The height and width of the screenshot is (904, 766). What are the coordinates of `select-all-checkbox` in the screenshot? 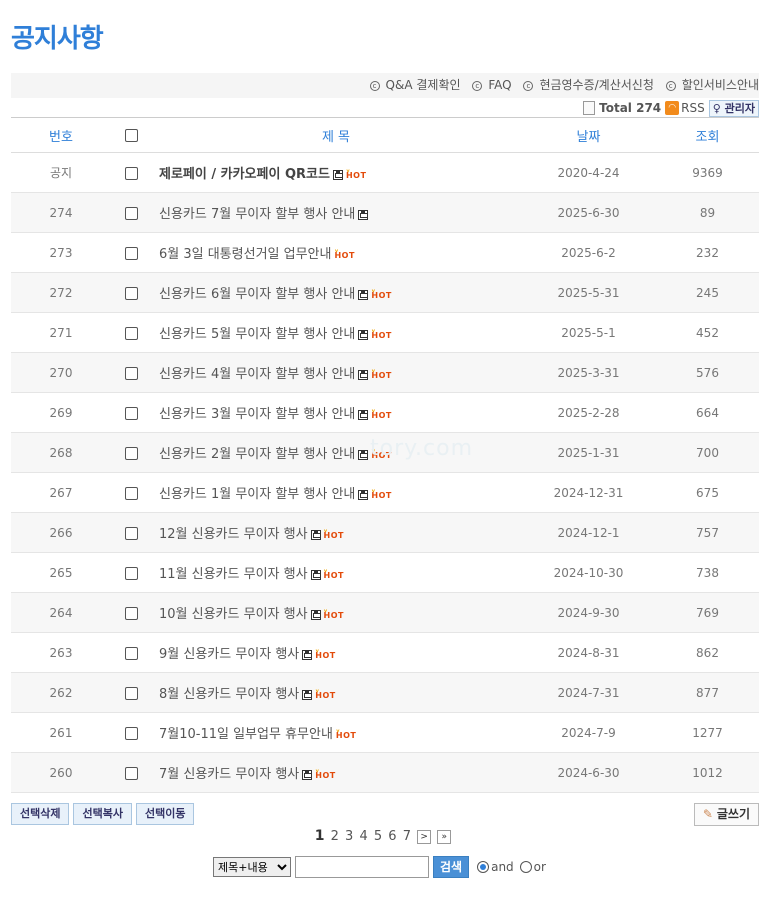 It's located at (131, 135).